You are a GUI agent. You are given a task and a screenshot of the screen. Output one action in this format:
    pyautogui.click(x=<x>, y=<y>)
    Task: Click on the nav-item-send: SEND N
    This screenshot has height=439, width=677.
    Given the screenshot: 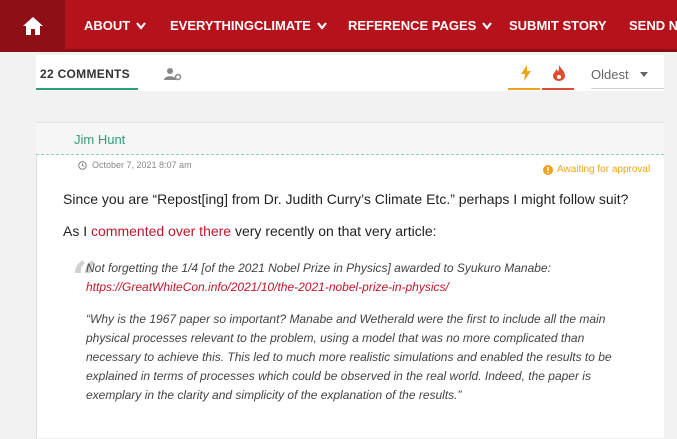 What is the action you would take?
    pyautogui.click(x=653, y=25)
    